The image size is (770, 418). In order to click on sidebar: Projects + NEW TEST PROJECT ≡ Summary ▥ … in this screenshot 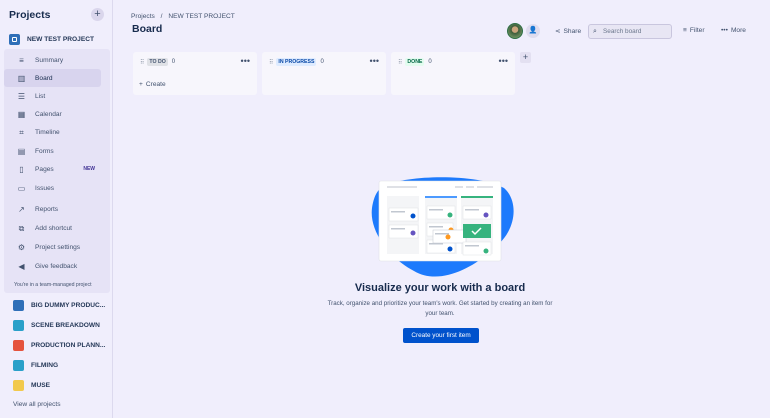, I will do `click(56, 209)`.